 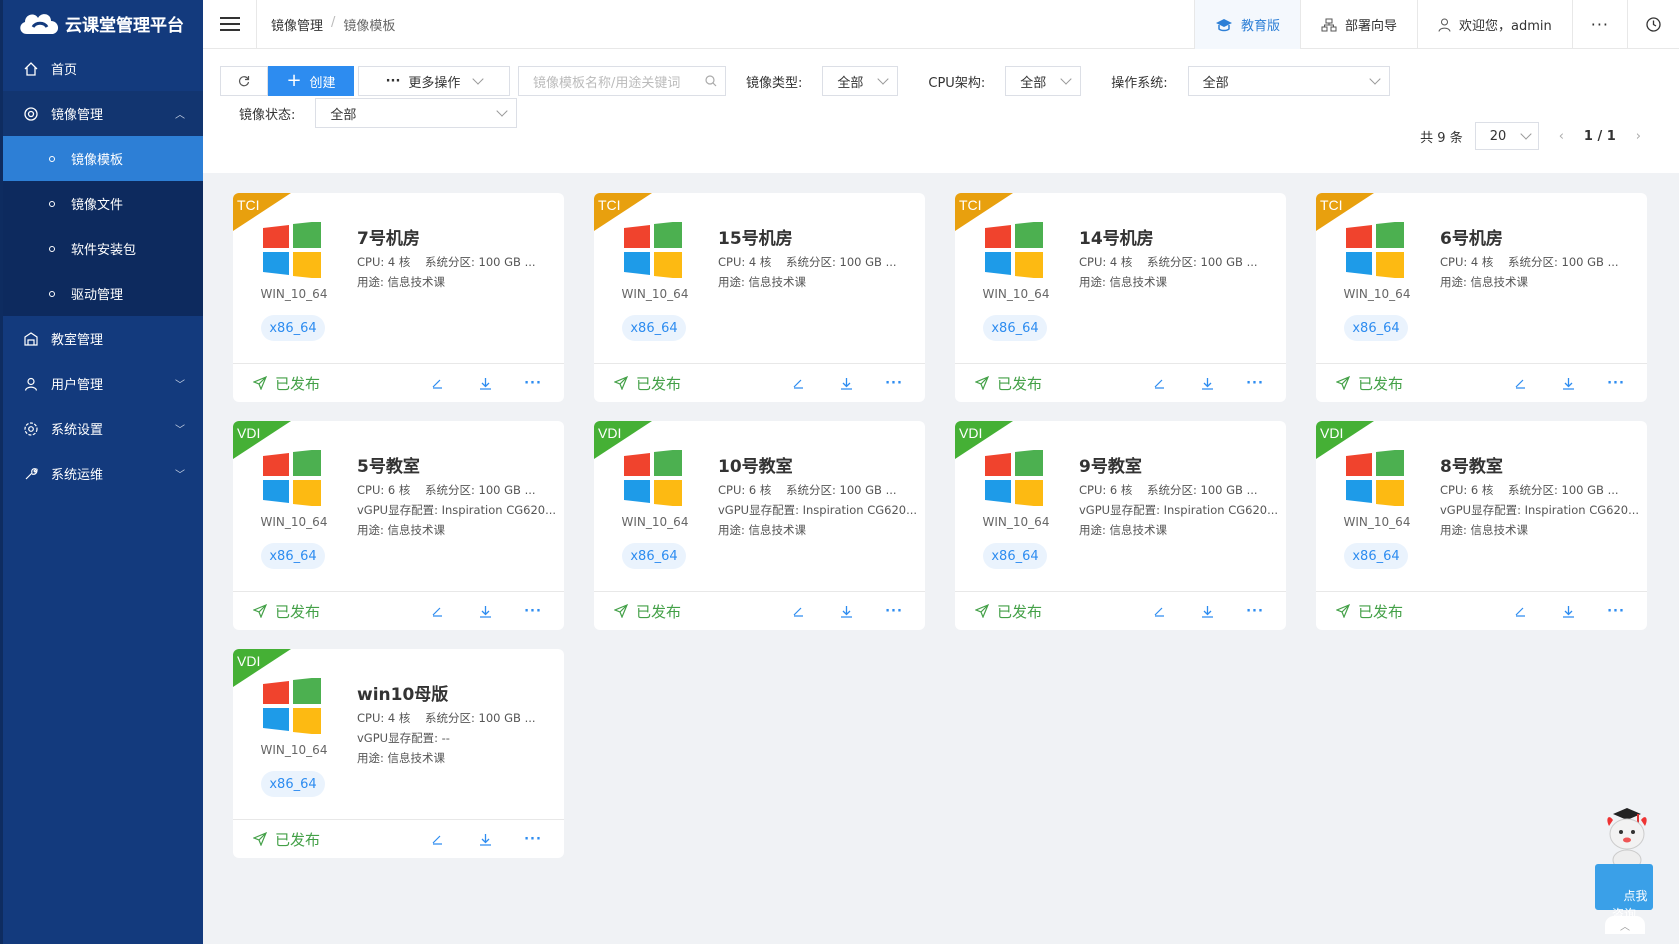 What do you see at coordinates (1116, 236) in the screenshot?
I see `card-title: 14号机房` at bounding box center [1116, 236].